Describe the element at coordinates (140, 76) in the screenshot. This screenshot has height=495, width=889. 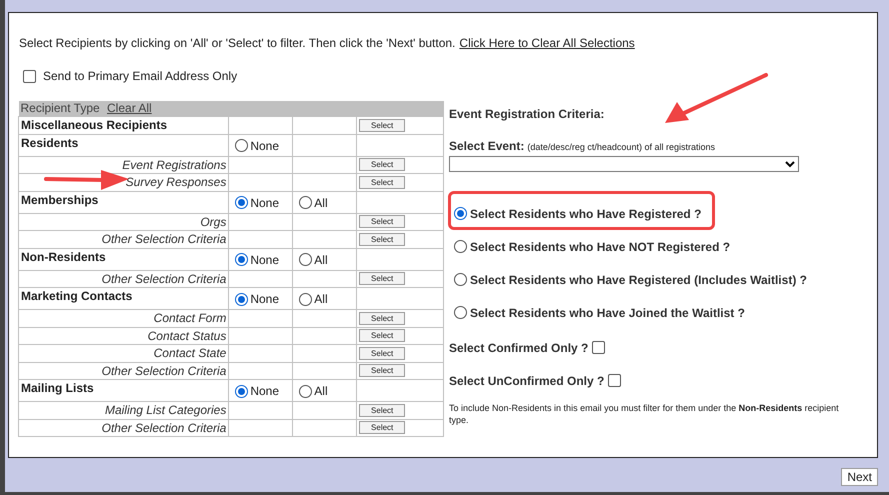
I see `checkbox-label: Send to Primary Email Address Only` at that location.